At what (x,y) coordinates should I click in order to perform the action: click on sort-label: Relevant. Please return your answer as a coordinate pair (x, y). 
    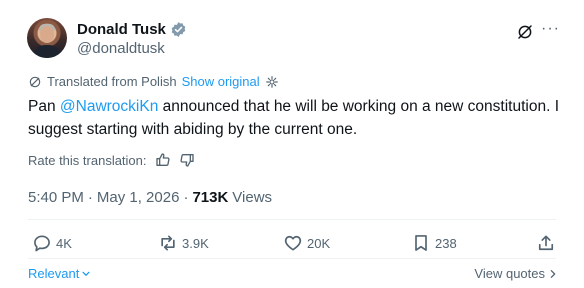
    Looking at the image, I should click on (54, 273).